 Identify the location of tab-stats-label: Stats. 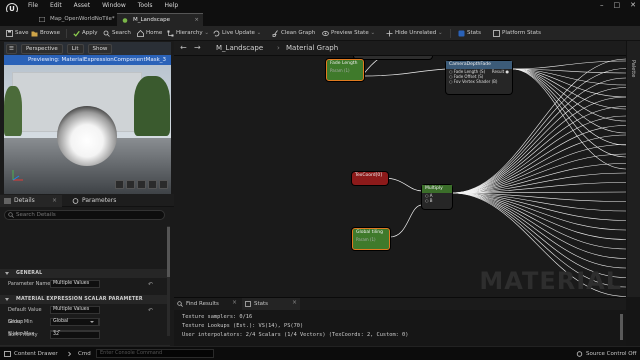
(261, 304).